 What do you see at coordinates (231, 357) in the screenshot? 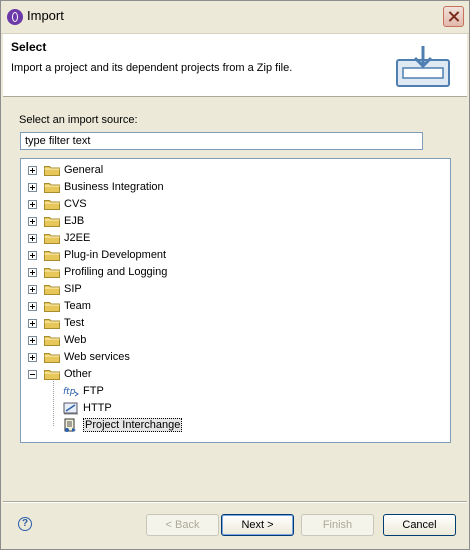
I see `tree-item-web-services: Web services` at bounding box center [231, 357].